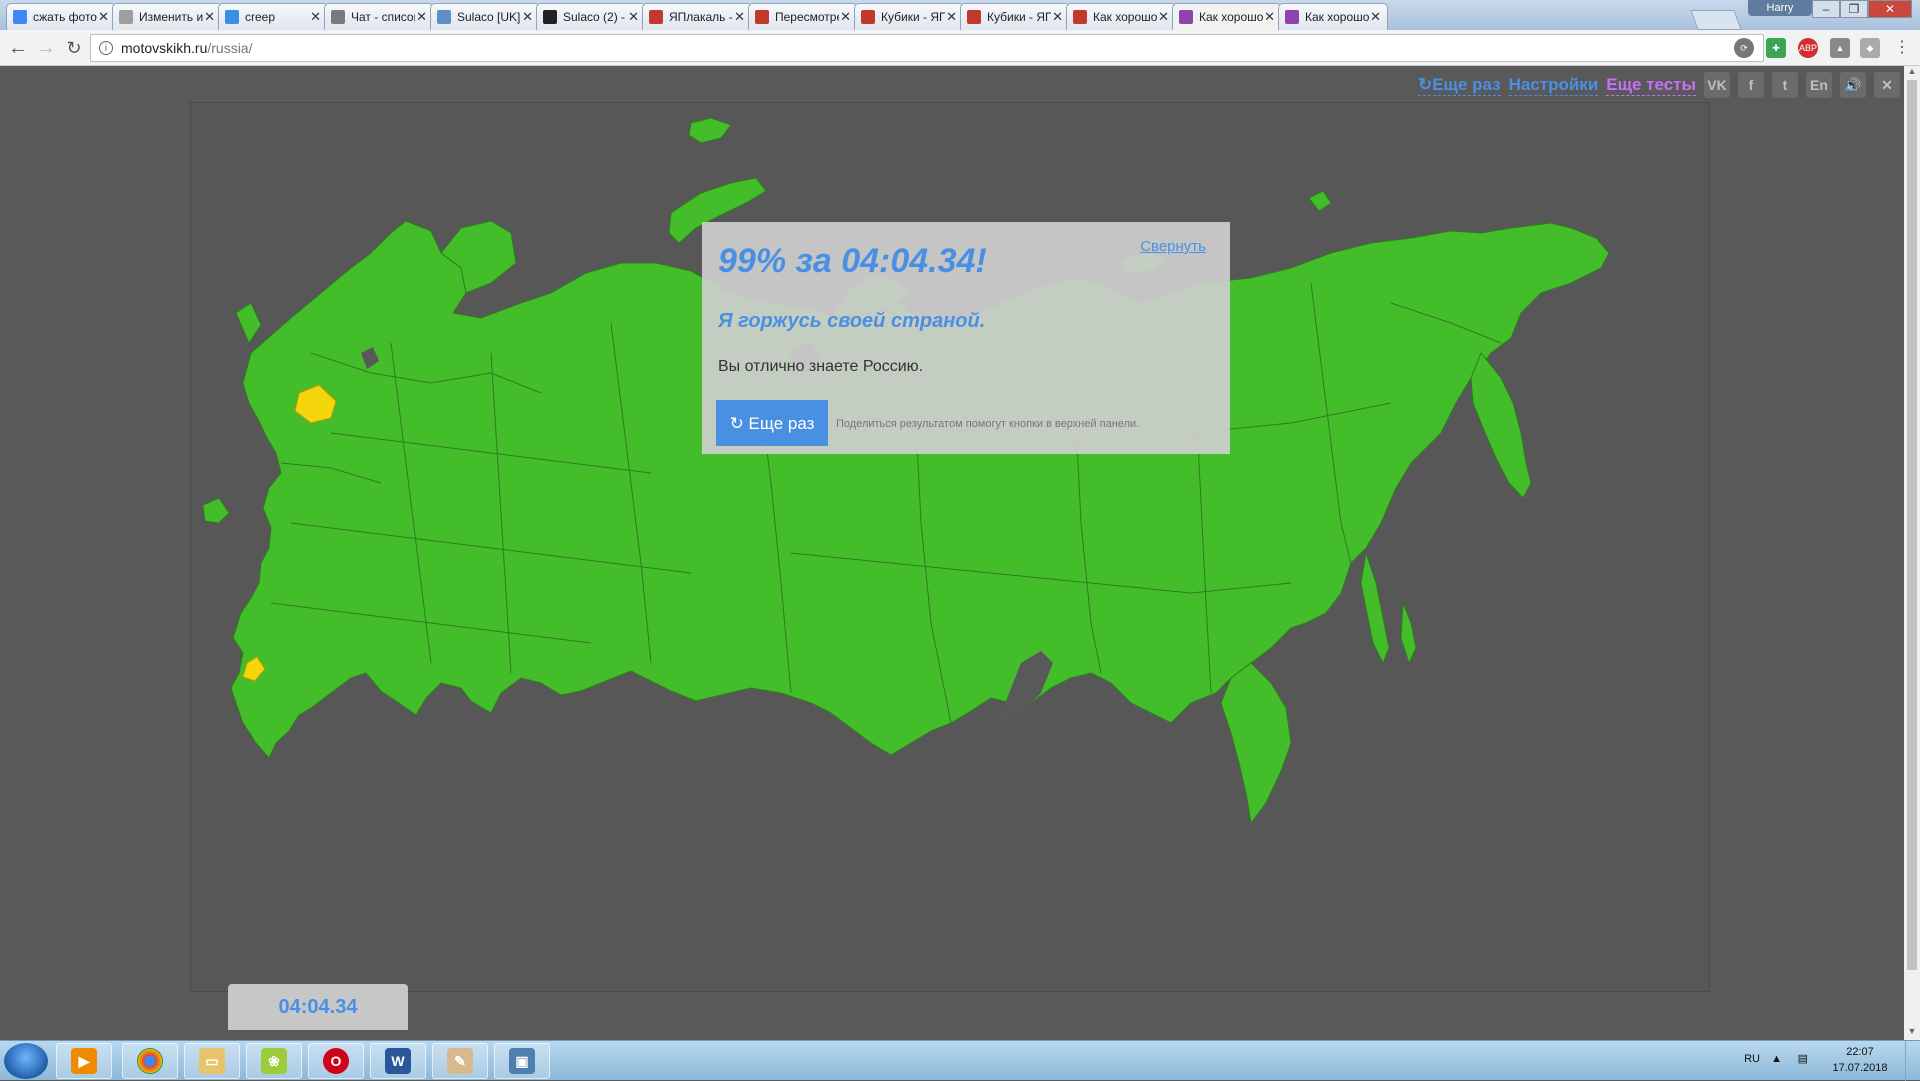 The height and width of the screenshot is (1081, 1920). I want to click on scroll-up-icon: ▲, so click(1912, 73).